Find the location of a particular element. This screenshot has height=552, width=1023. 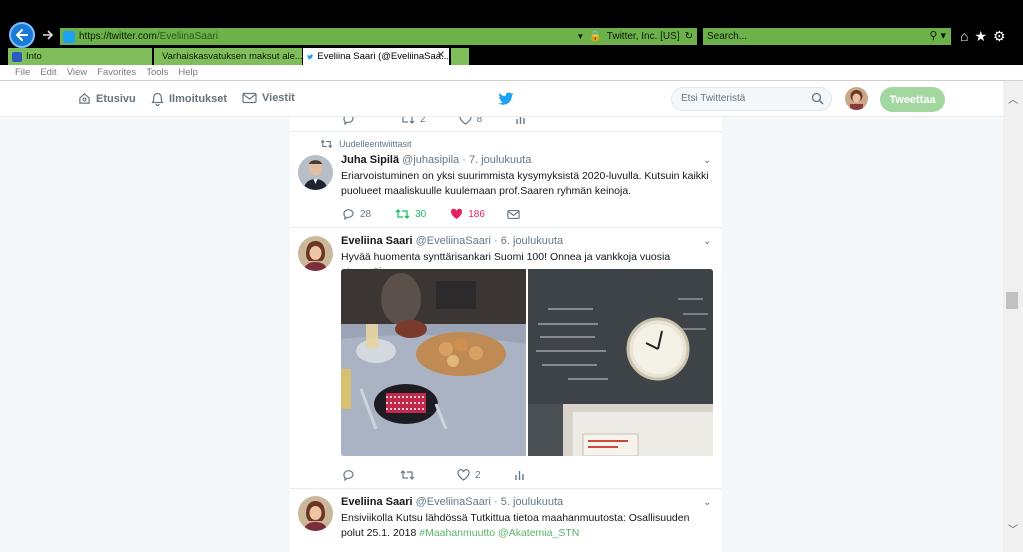

home-icon: ⌂ is located at coordinates (964, 36).